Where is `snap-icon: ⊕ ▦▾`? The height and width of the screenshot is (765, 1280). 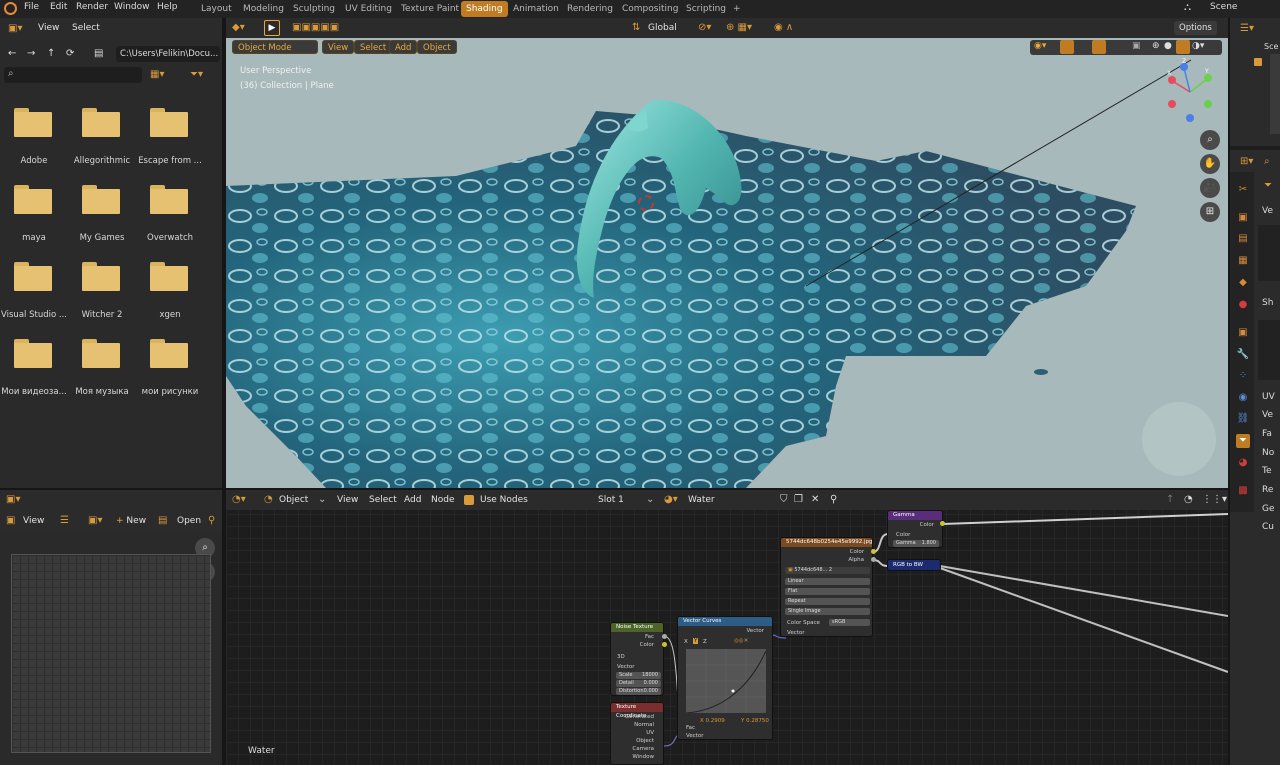 snap-icon: ⊕ ▦▾ is located at coordinates (739, 28).